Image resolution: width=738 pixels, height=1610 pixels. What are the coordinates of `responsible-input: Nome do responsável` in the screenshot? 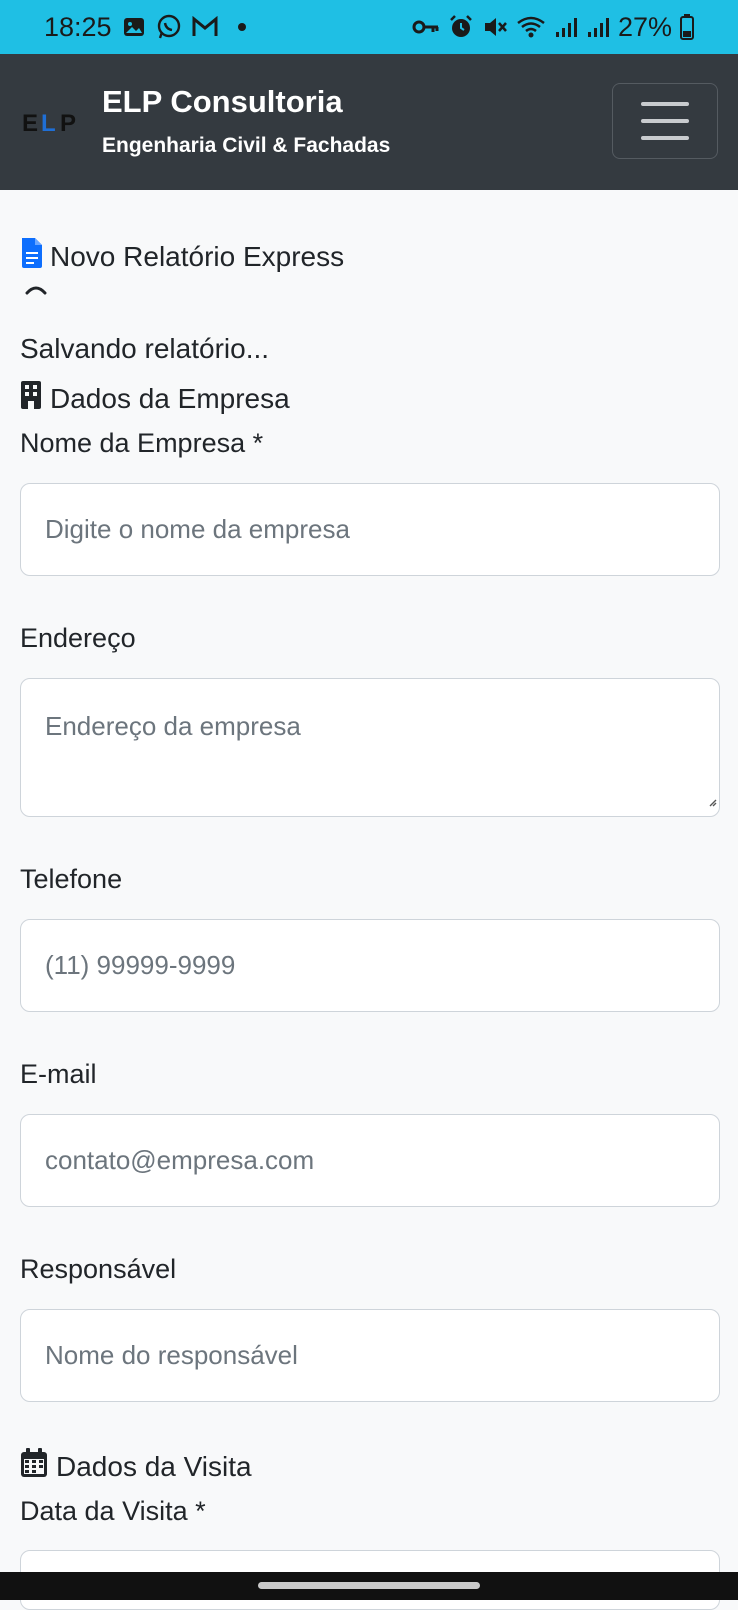 It's located at (370, 1355).